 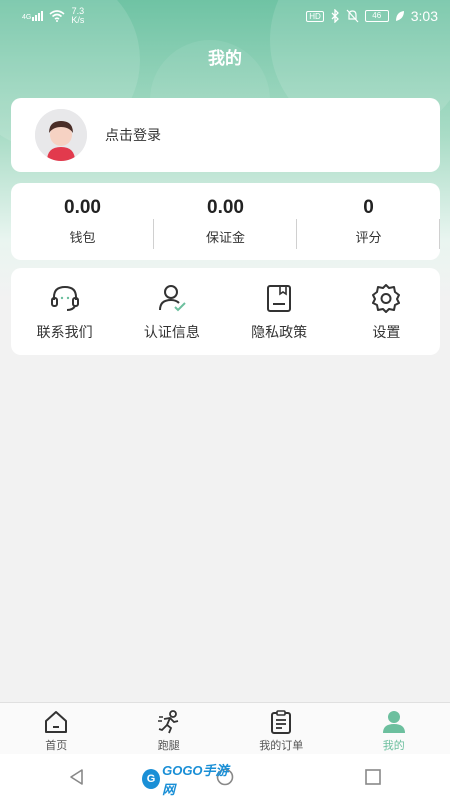 I want to click on menu-contact-us: 联系我们, so click(x=64, y=312).